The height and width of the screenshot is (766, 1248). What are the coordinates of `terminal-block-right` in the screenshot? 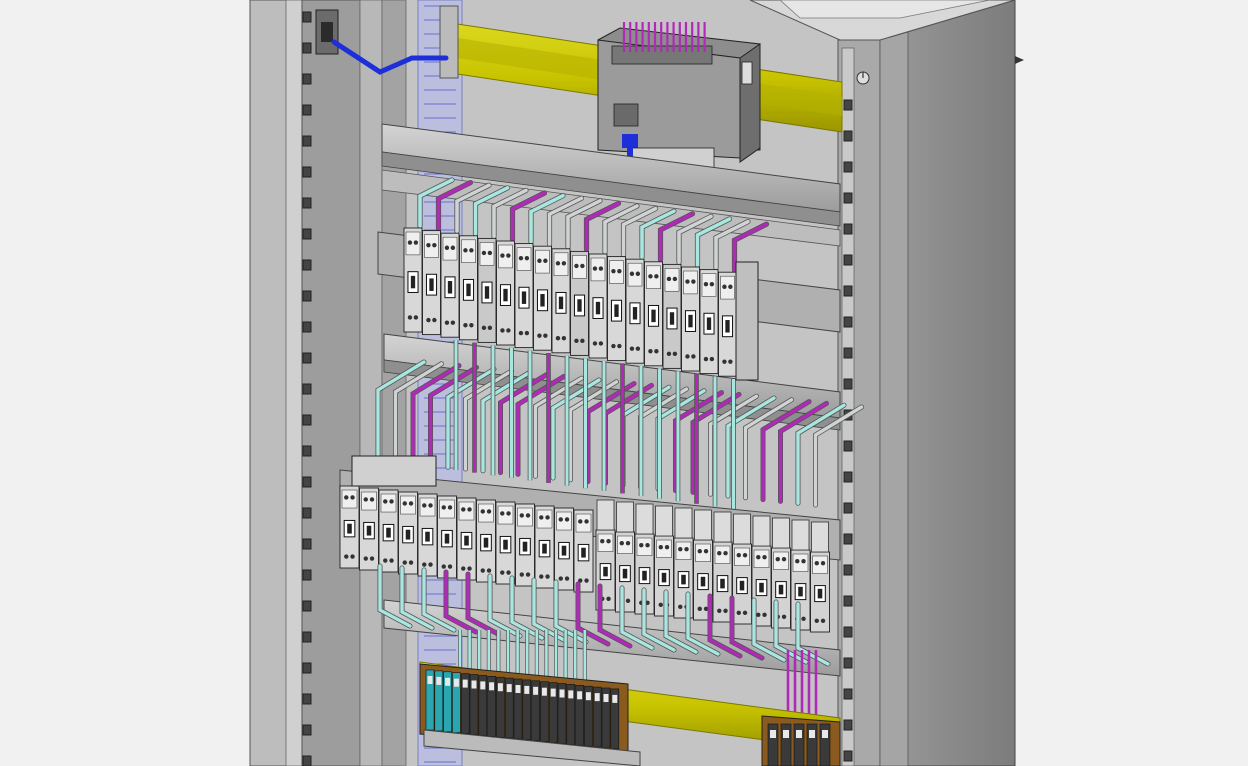 It's located at (801, 740).